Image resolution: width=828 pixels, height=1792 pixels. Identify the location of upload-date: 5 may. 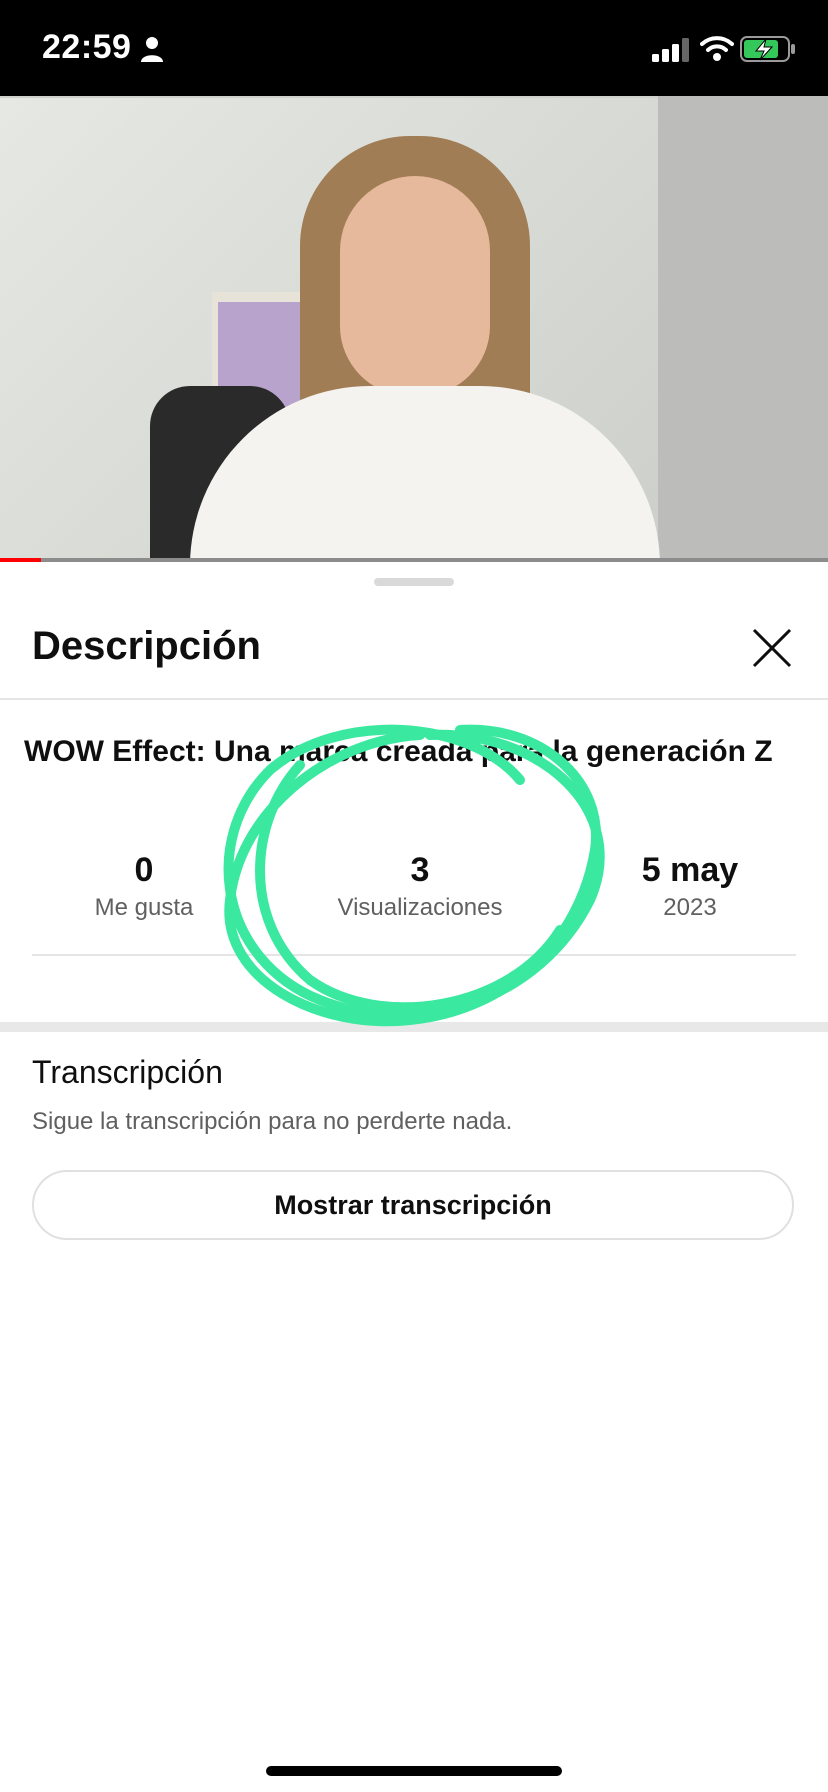
(690, 870).